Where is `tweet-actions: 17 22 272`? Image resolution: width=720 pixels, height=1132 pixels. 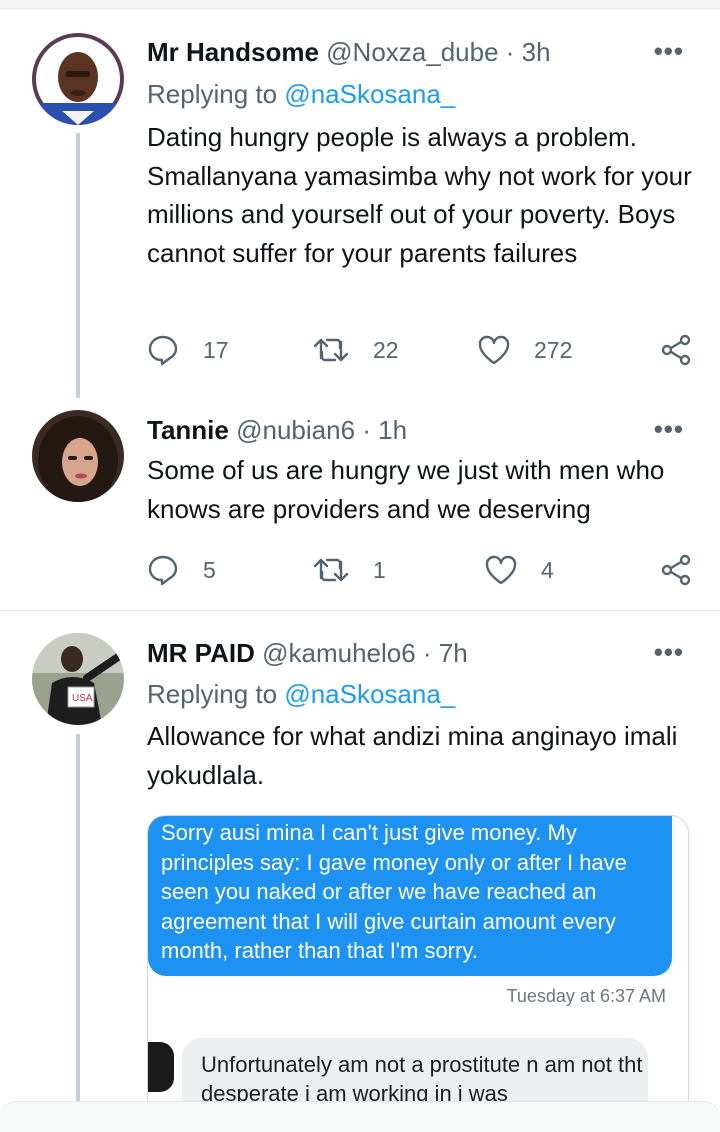 tweet-actions: 17 22 272 is located at coordinates (419, 350).